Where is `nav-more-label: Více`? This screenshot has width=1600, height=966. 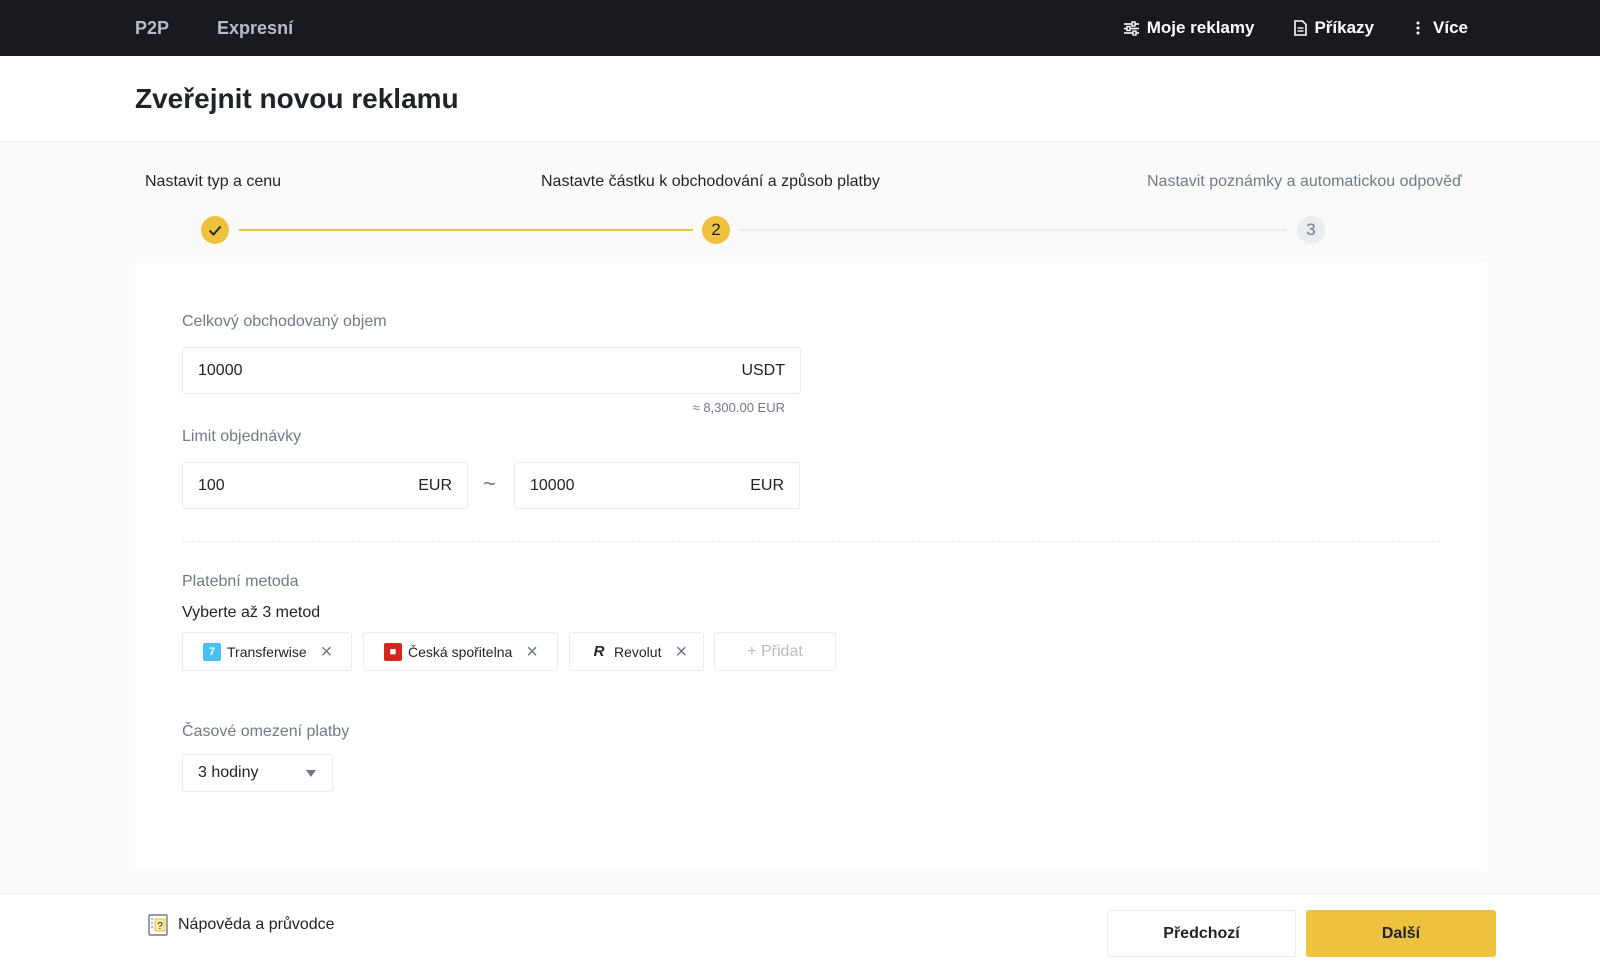 nav-more-label: Více is located at coordinates (1450, 27).